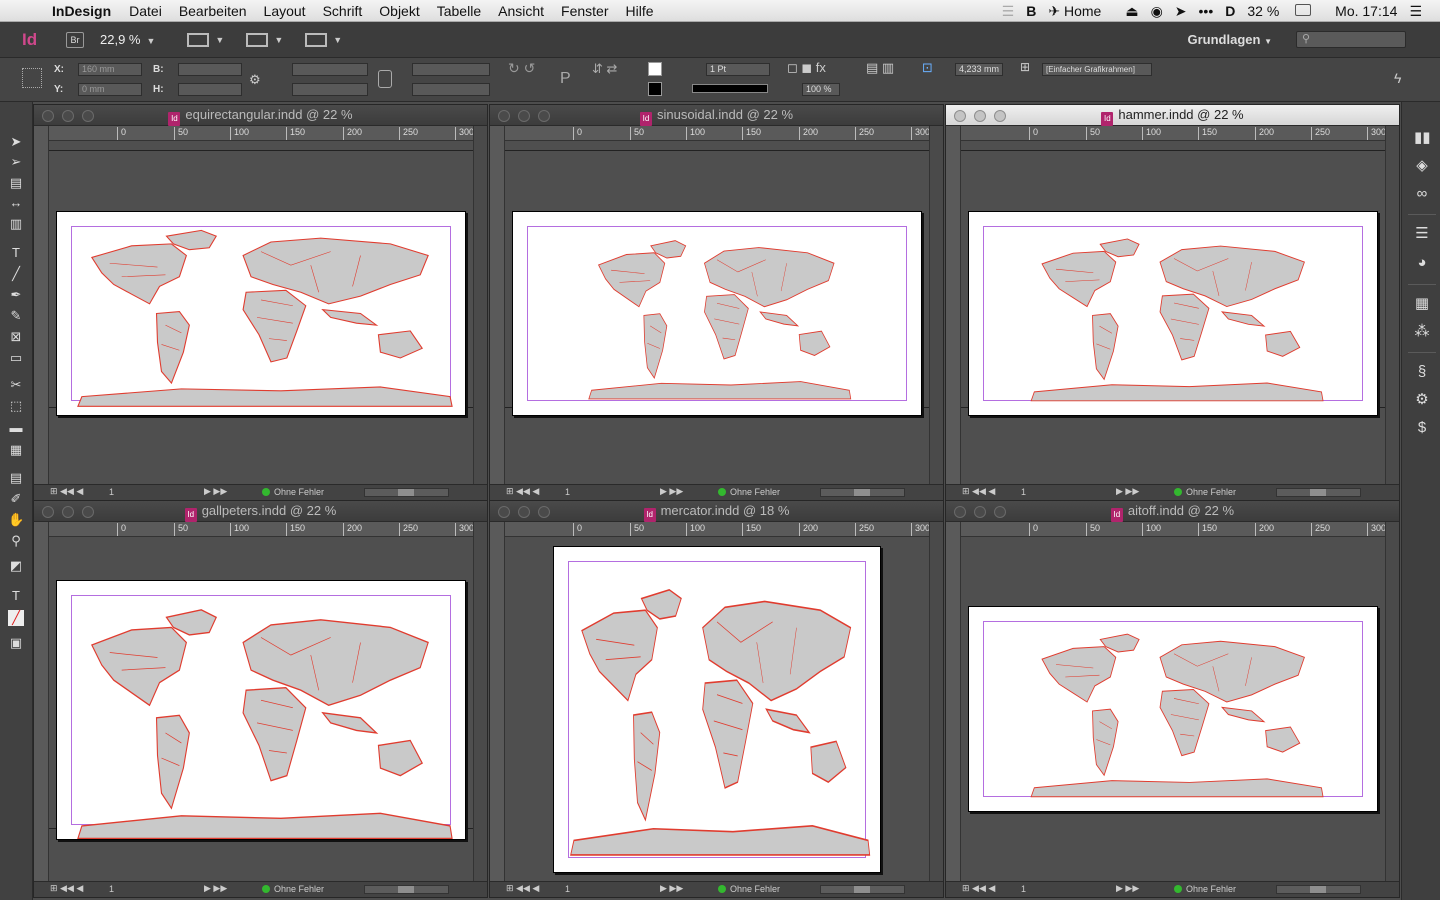  Describe the element at coordinates (145, 11) in the screenshot. I see `menu-datei: Datei` at that location.